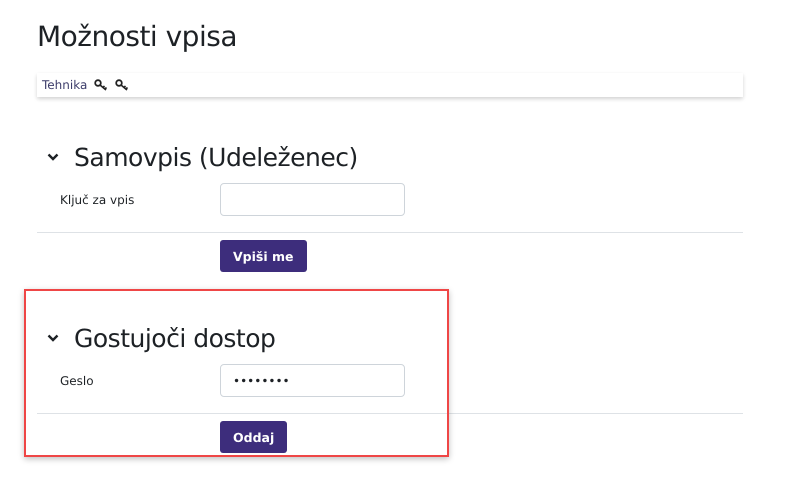 The height and width of the screenshot is (483, 797). I want to click on input-field, so click(312, 199).